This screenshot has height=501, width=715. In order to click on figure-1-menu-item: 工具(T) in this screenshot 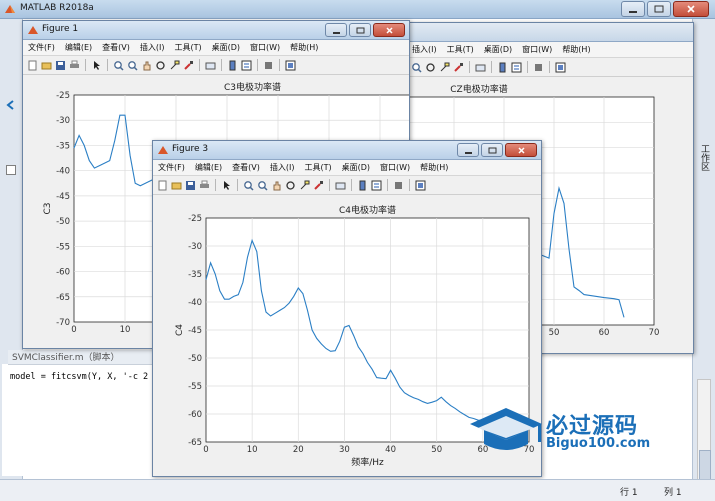, I will do `click(187, 47)`.